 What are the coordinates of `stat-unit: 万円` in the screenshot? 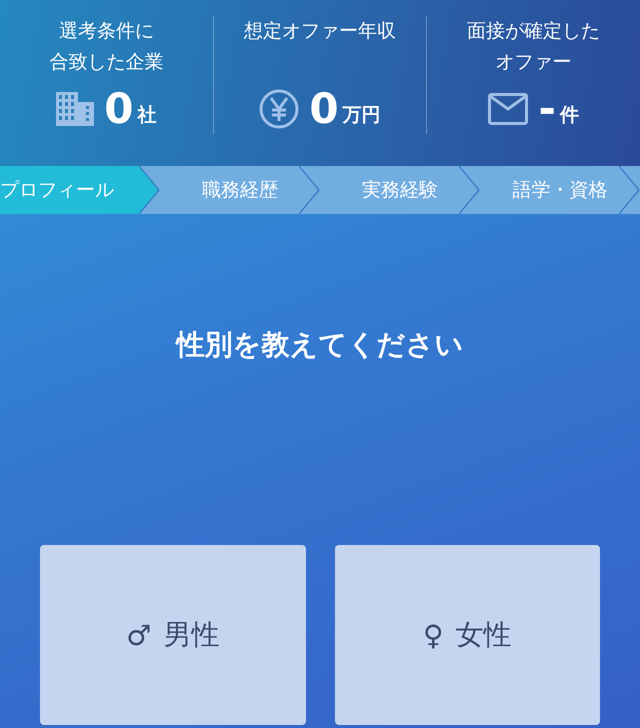 It's located at (361, 115).